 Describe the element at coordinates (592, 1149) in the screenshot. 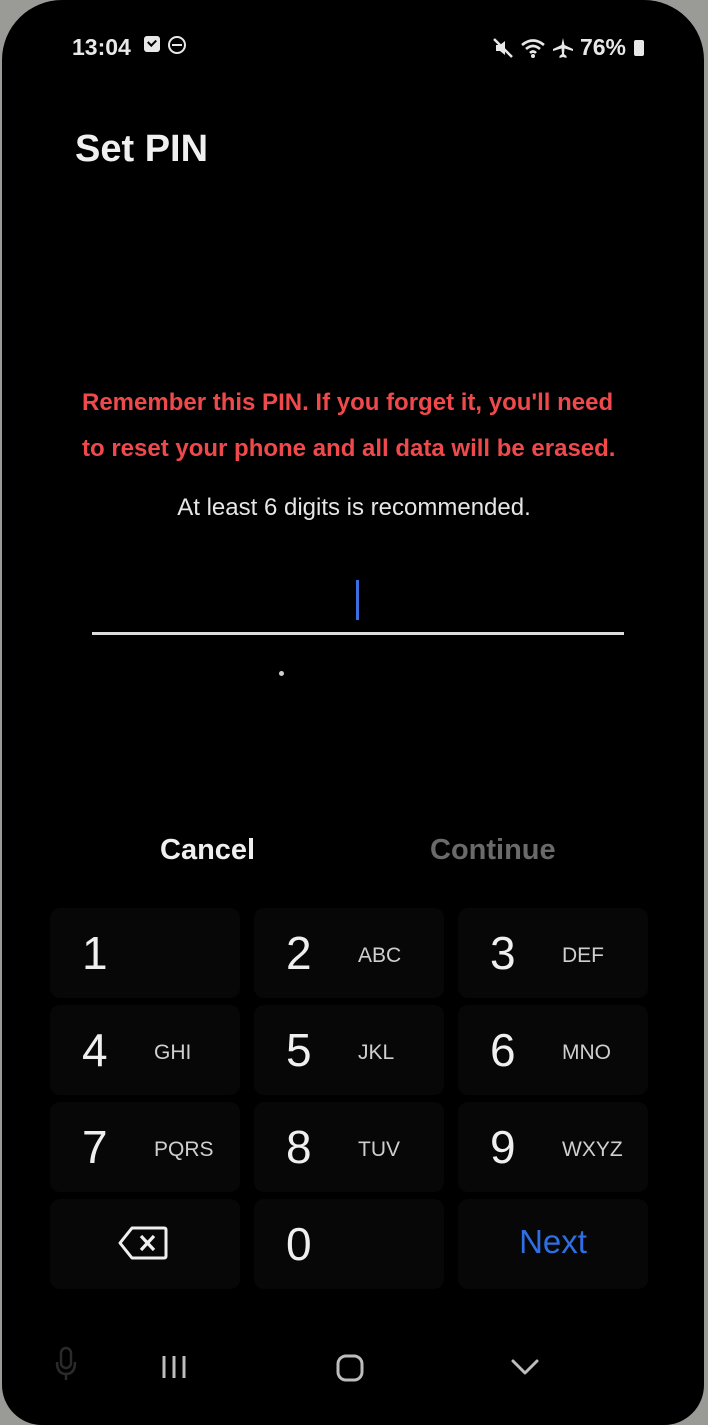

I see `key-letters: WXYZ` at that location.